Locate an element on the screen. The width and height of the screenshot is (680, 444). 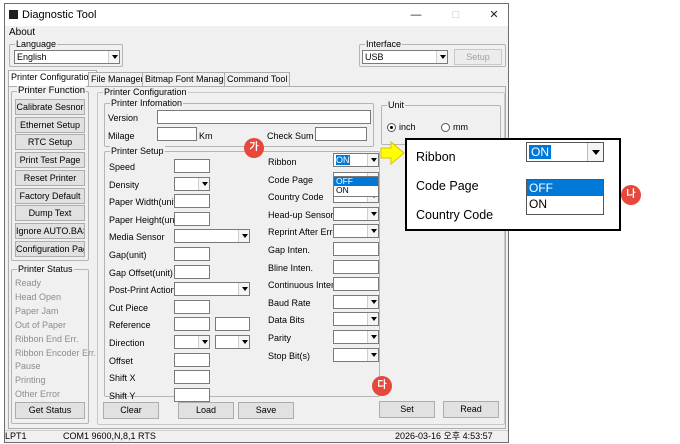
language-label: Language is located at coordinates (36, 44).